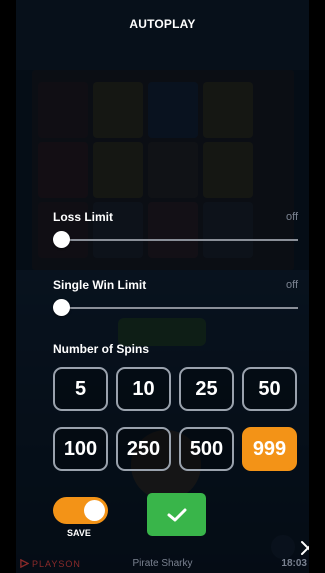 Image resolution: width=325 pixels, height=573 pixels. What do you see at coordinates (206, 389) in the screenshot?
I see `spins-option-25: 25` at bounding box center [206, 389].